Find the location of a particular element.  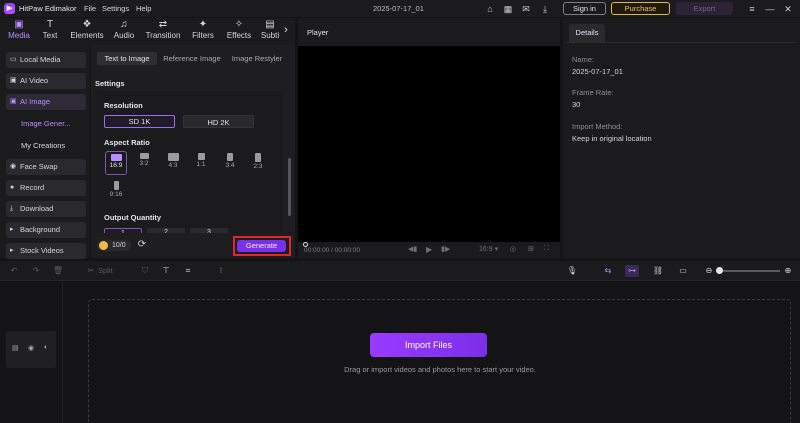

player-timecode: 00:00:00 / 00:00:00 is located at coordinates (332, 250).